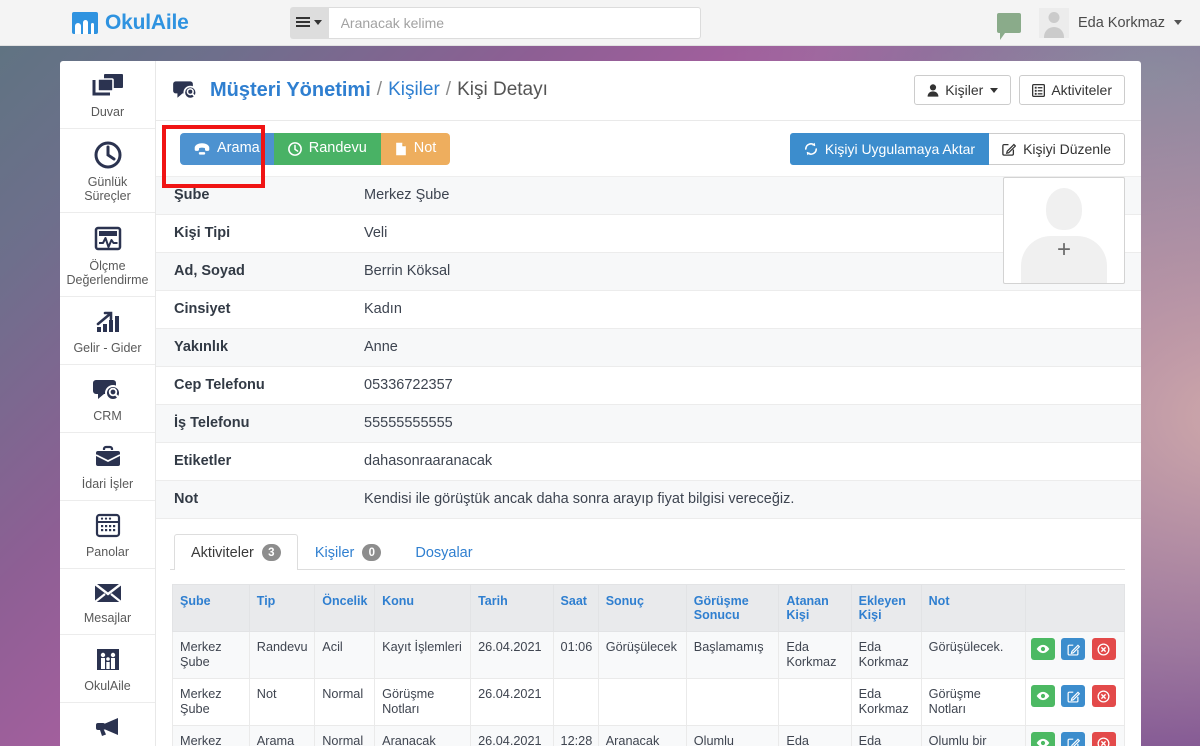 The image size is (1200, 746). I want to click on telephone-icon, so click(202, 148).